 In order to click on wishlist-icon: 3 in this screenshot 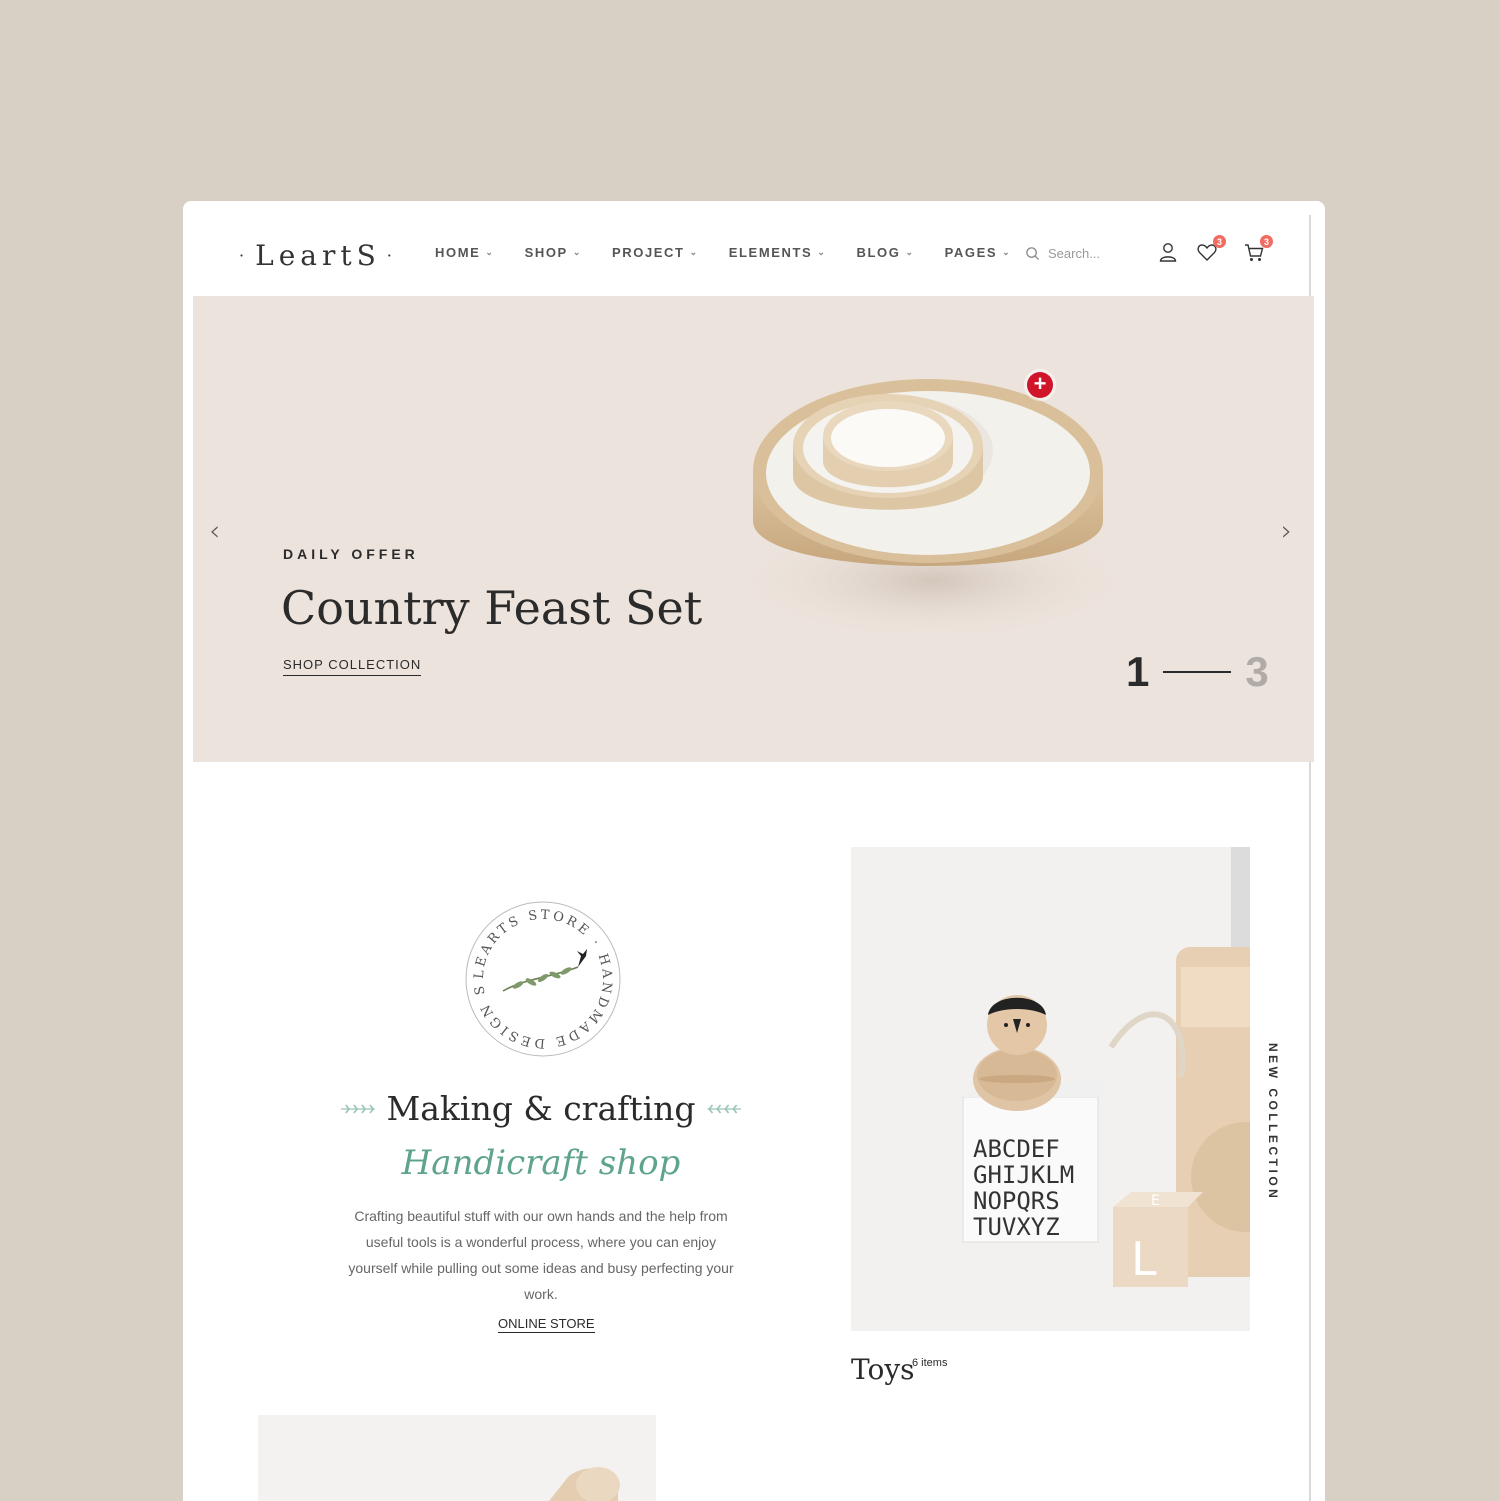, I will do `click(1211, 250)`.